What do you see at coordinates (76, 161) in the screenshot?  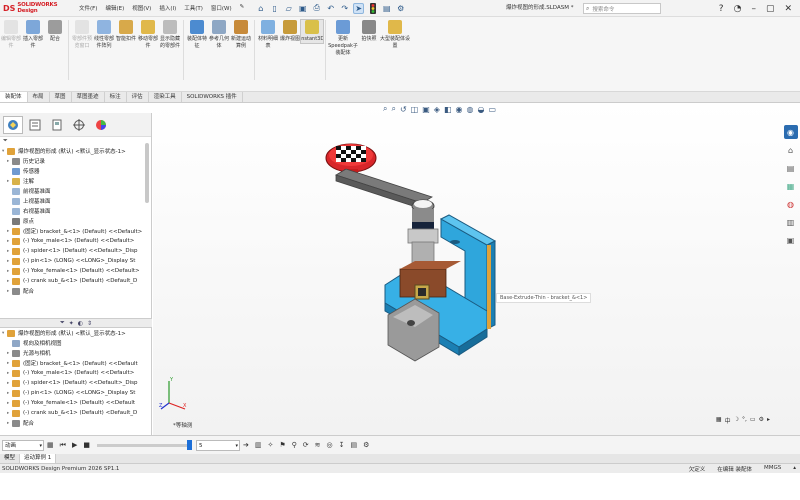 I see `tree-item: ▸ 历史记录` at bounding box center [76, 161].